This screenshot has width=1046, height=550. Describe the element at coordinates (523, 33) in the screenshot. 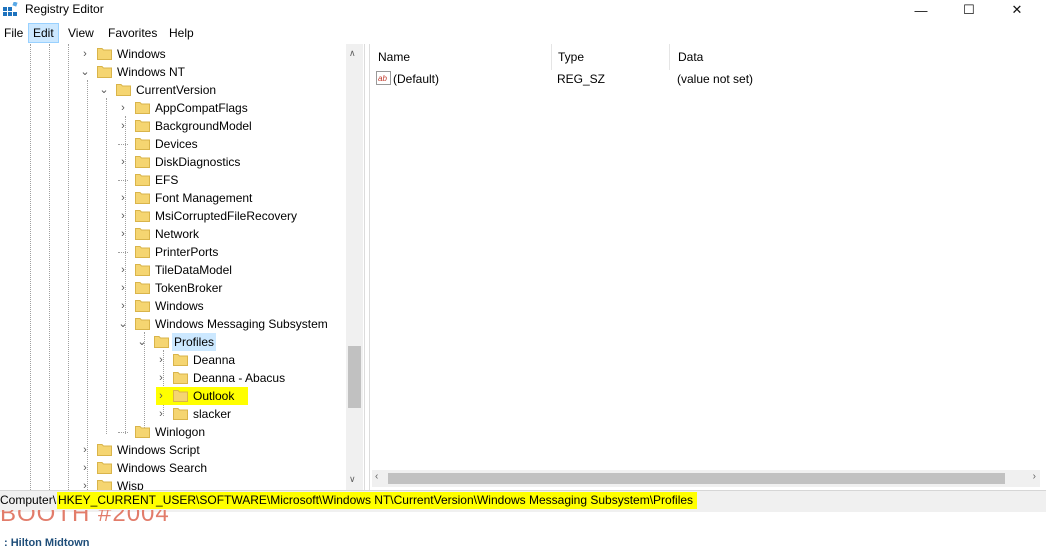

I see `menu-bar: File Edit View Favorites Help` at that location.